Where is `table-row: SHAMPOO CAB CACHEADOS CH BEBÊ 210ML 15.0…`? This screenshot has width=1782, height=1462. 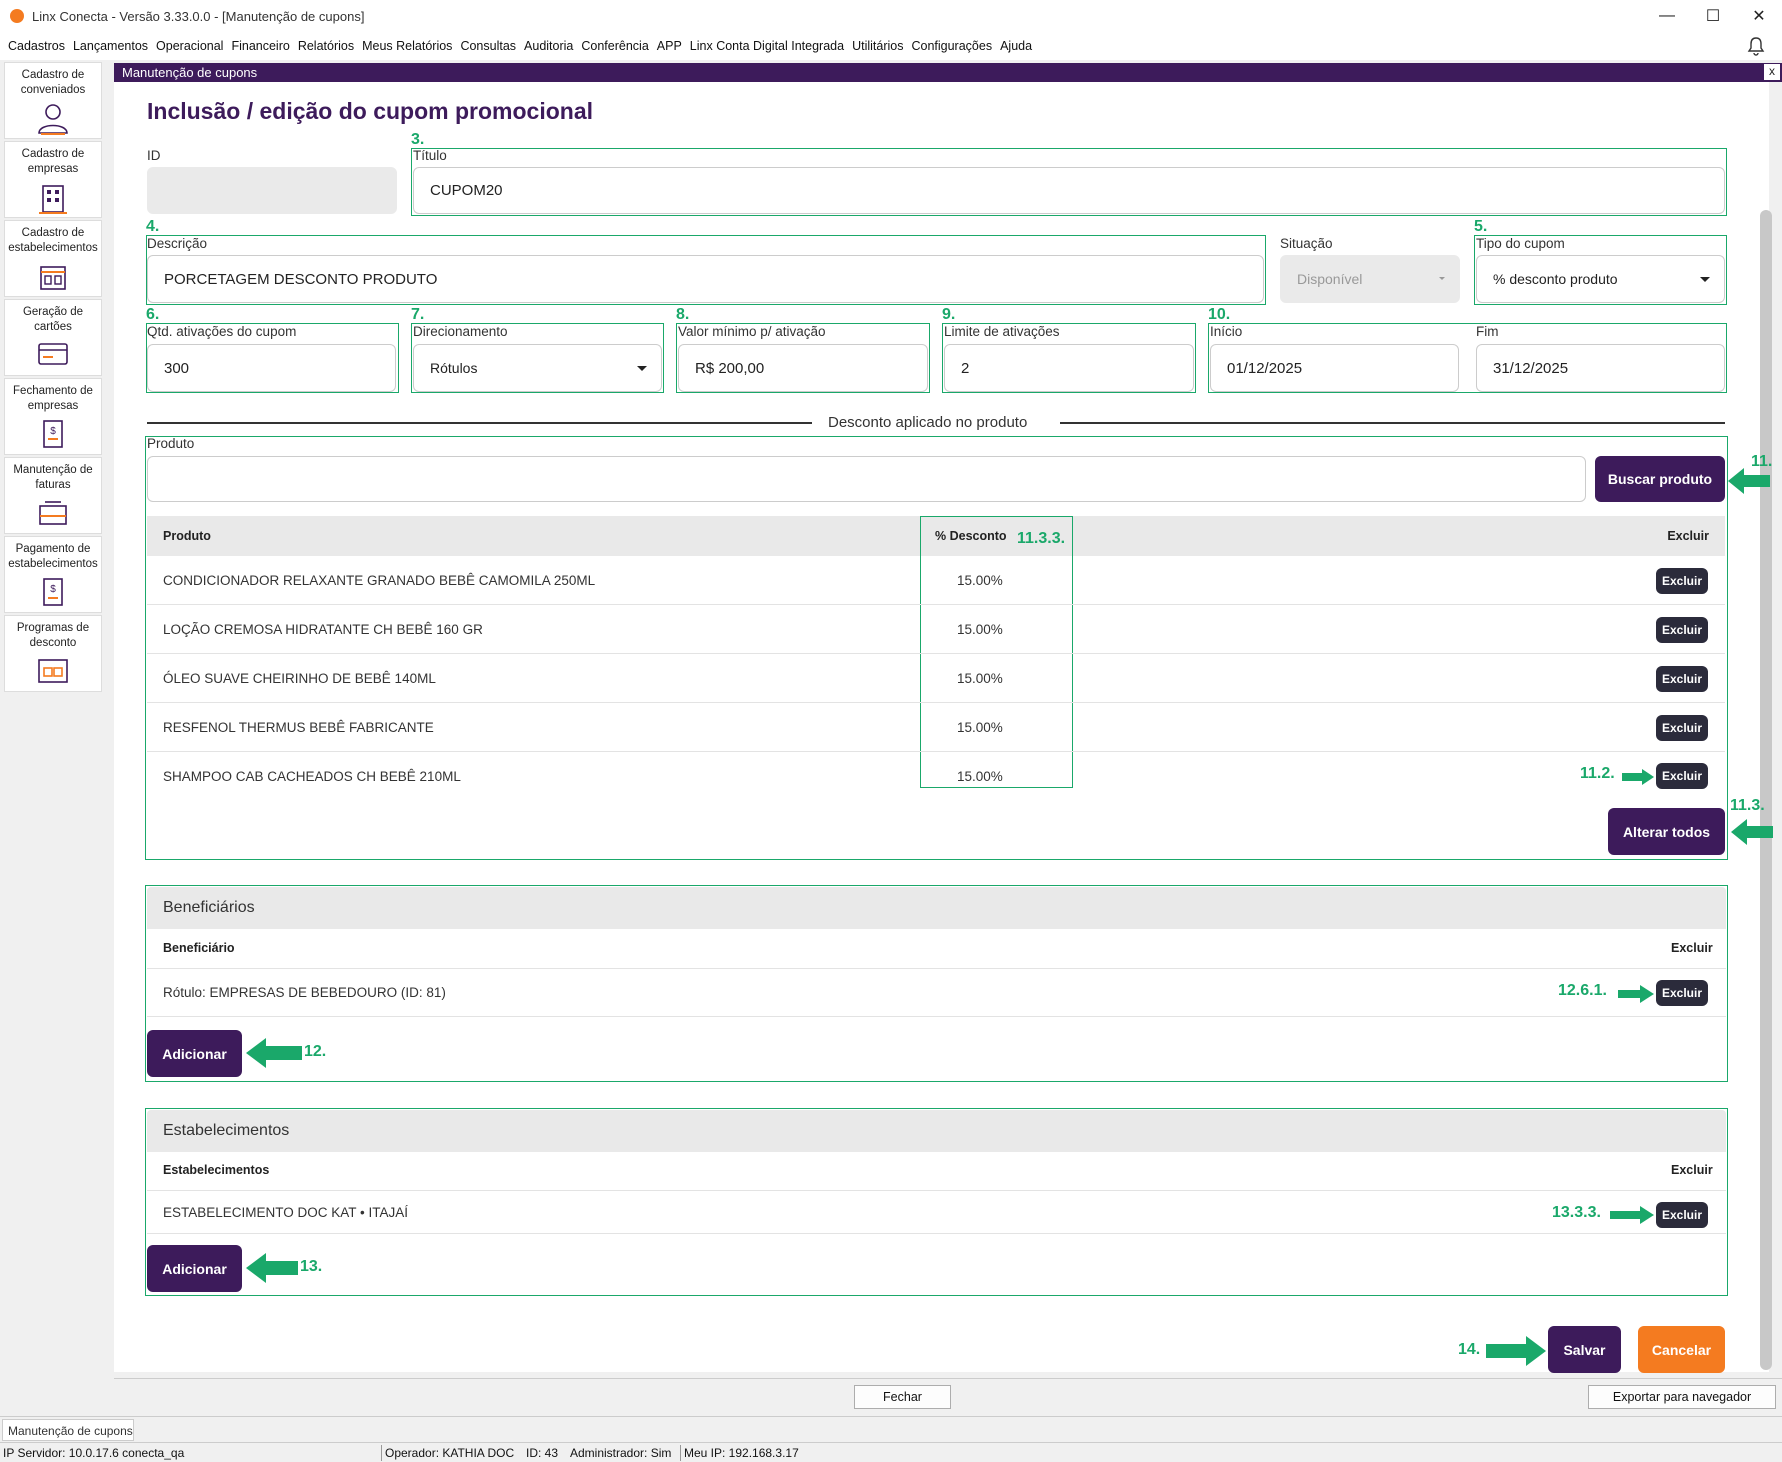 table-row: SHAMPOO CAB CACHEADOS CH BEBÊ 210ML 15.0… is located at coordinates (936, 776).